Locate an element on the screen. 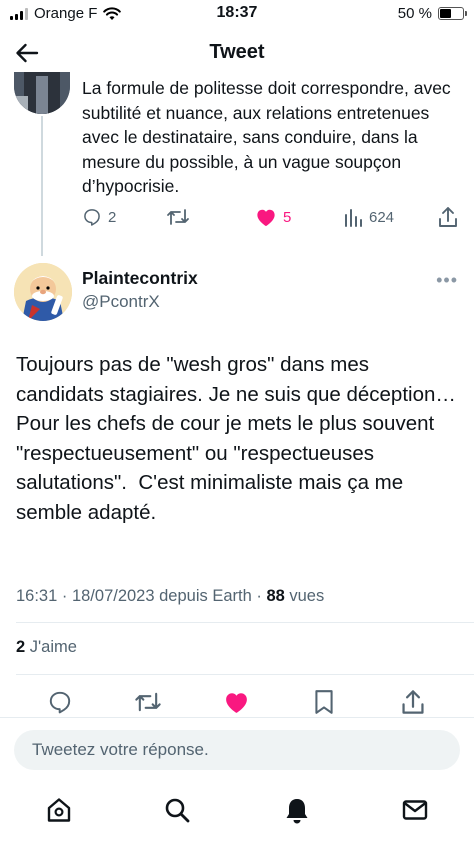 The width and height of the screenshot is (474, 842). author-avatar-image is located at coordinates (43, 292).